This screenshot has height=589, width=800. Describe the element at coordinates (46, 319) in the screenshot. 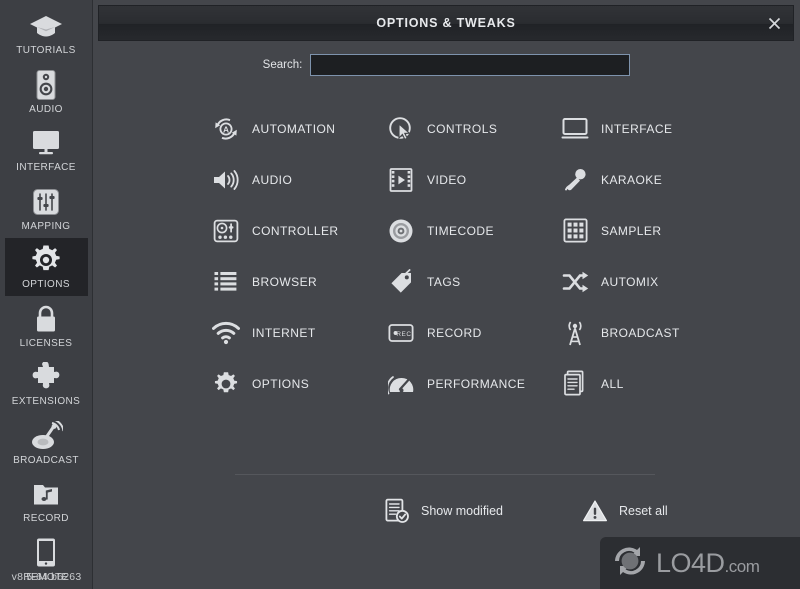

I see `lock-icon` at that location.